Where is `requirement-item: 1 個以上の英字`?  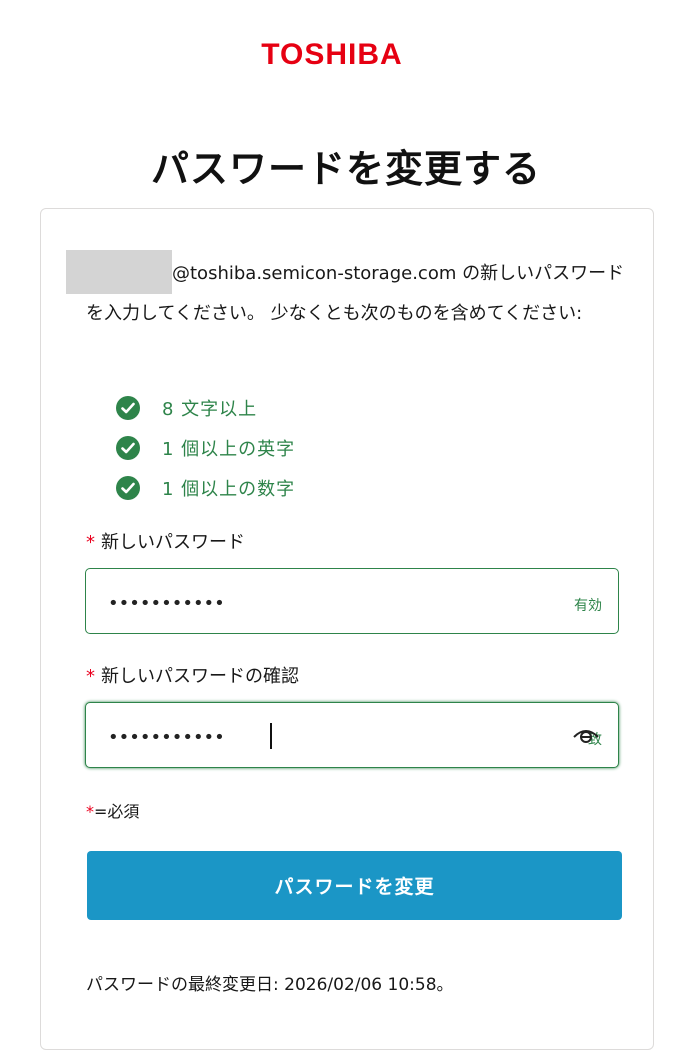 requirement-item: 1 個以上の英字 is located at coordinates (205, 448).